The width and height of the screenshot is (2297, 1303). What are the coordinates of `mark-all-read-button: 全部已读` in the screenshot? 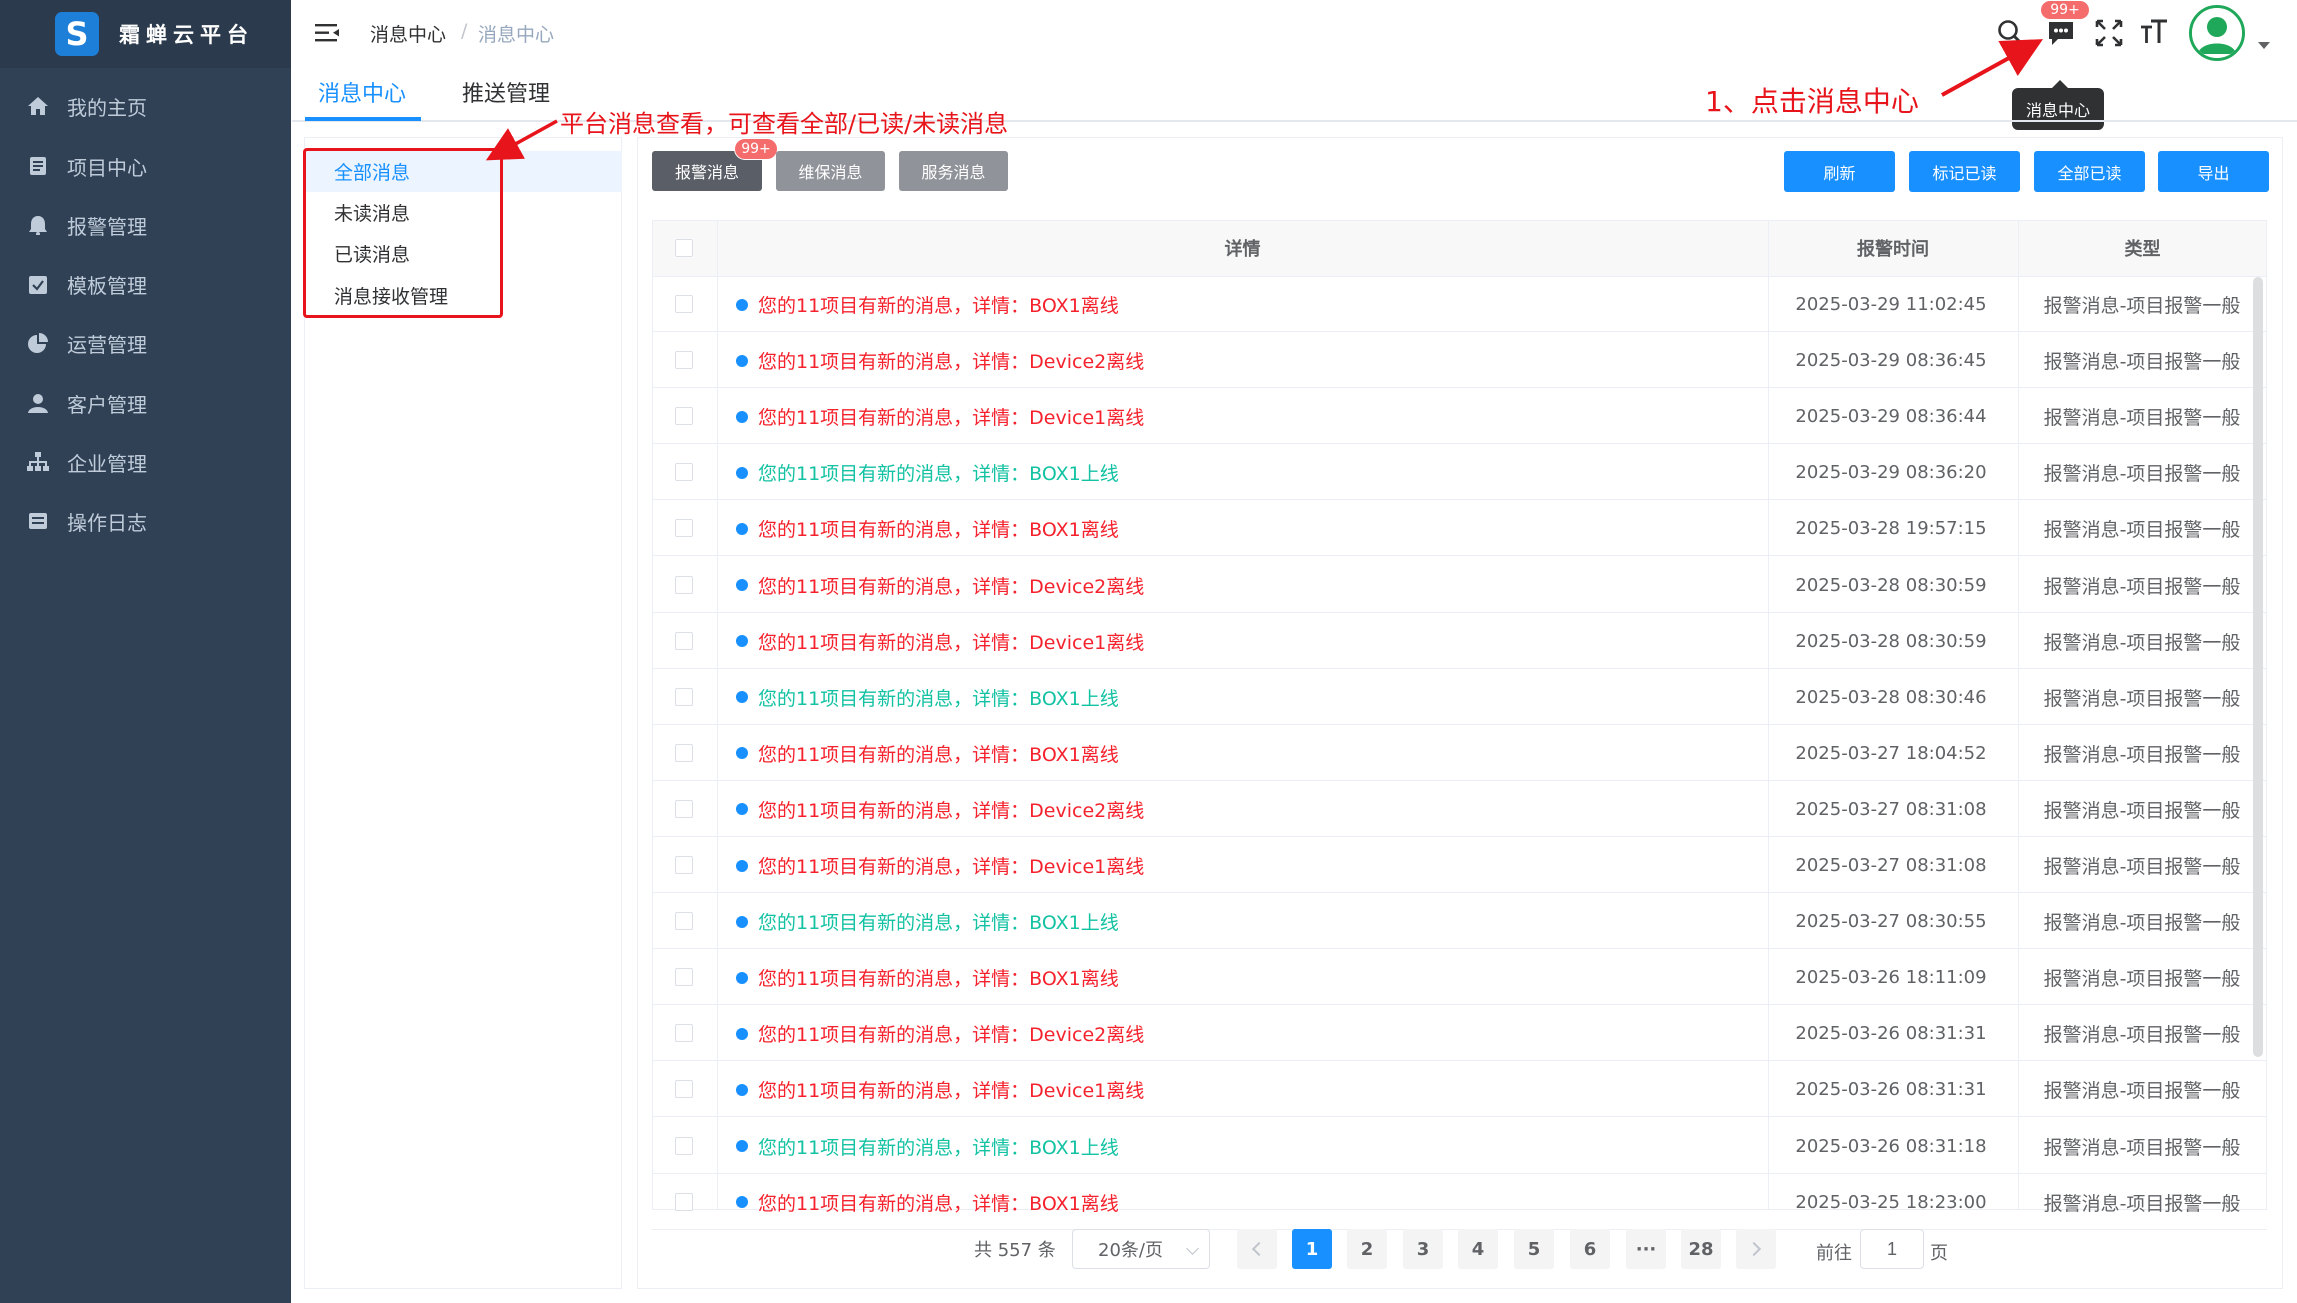 It's located at (2089, 171).